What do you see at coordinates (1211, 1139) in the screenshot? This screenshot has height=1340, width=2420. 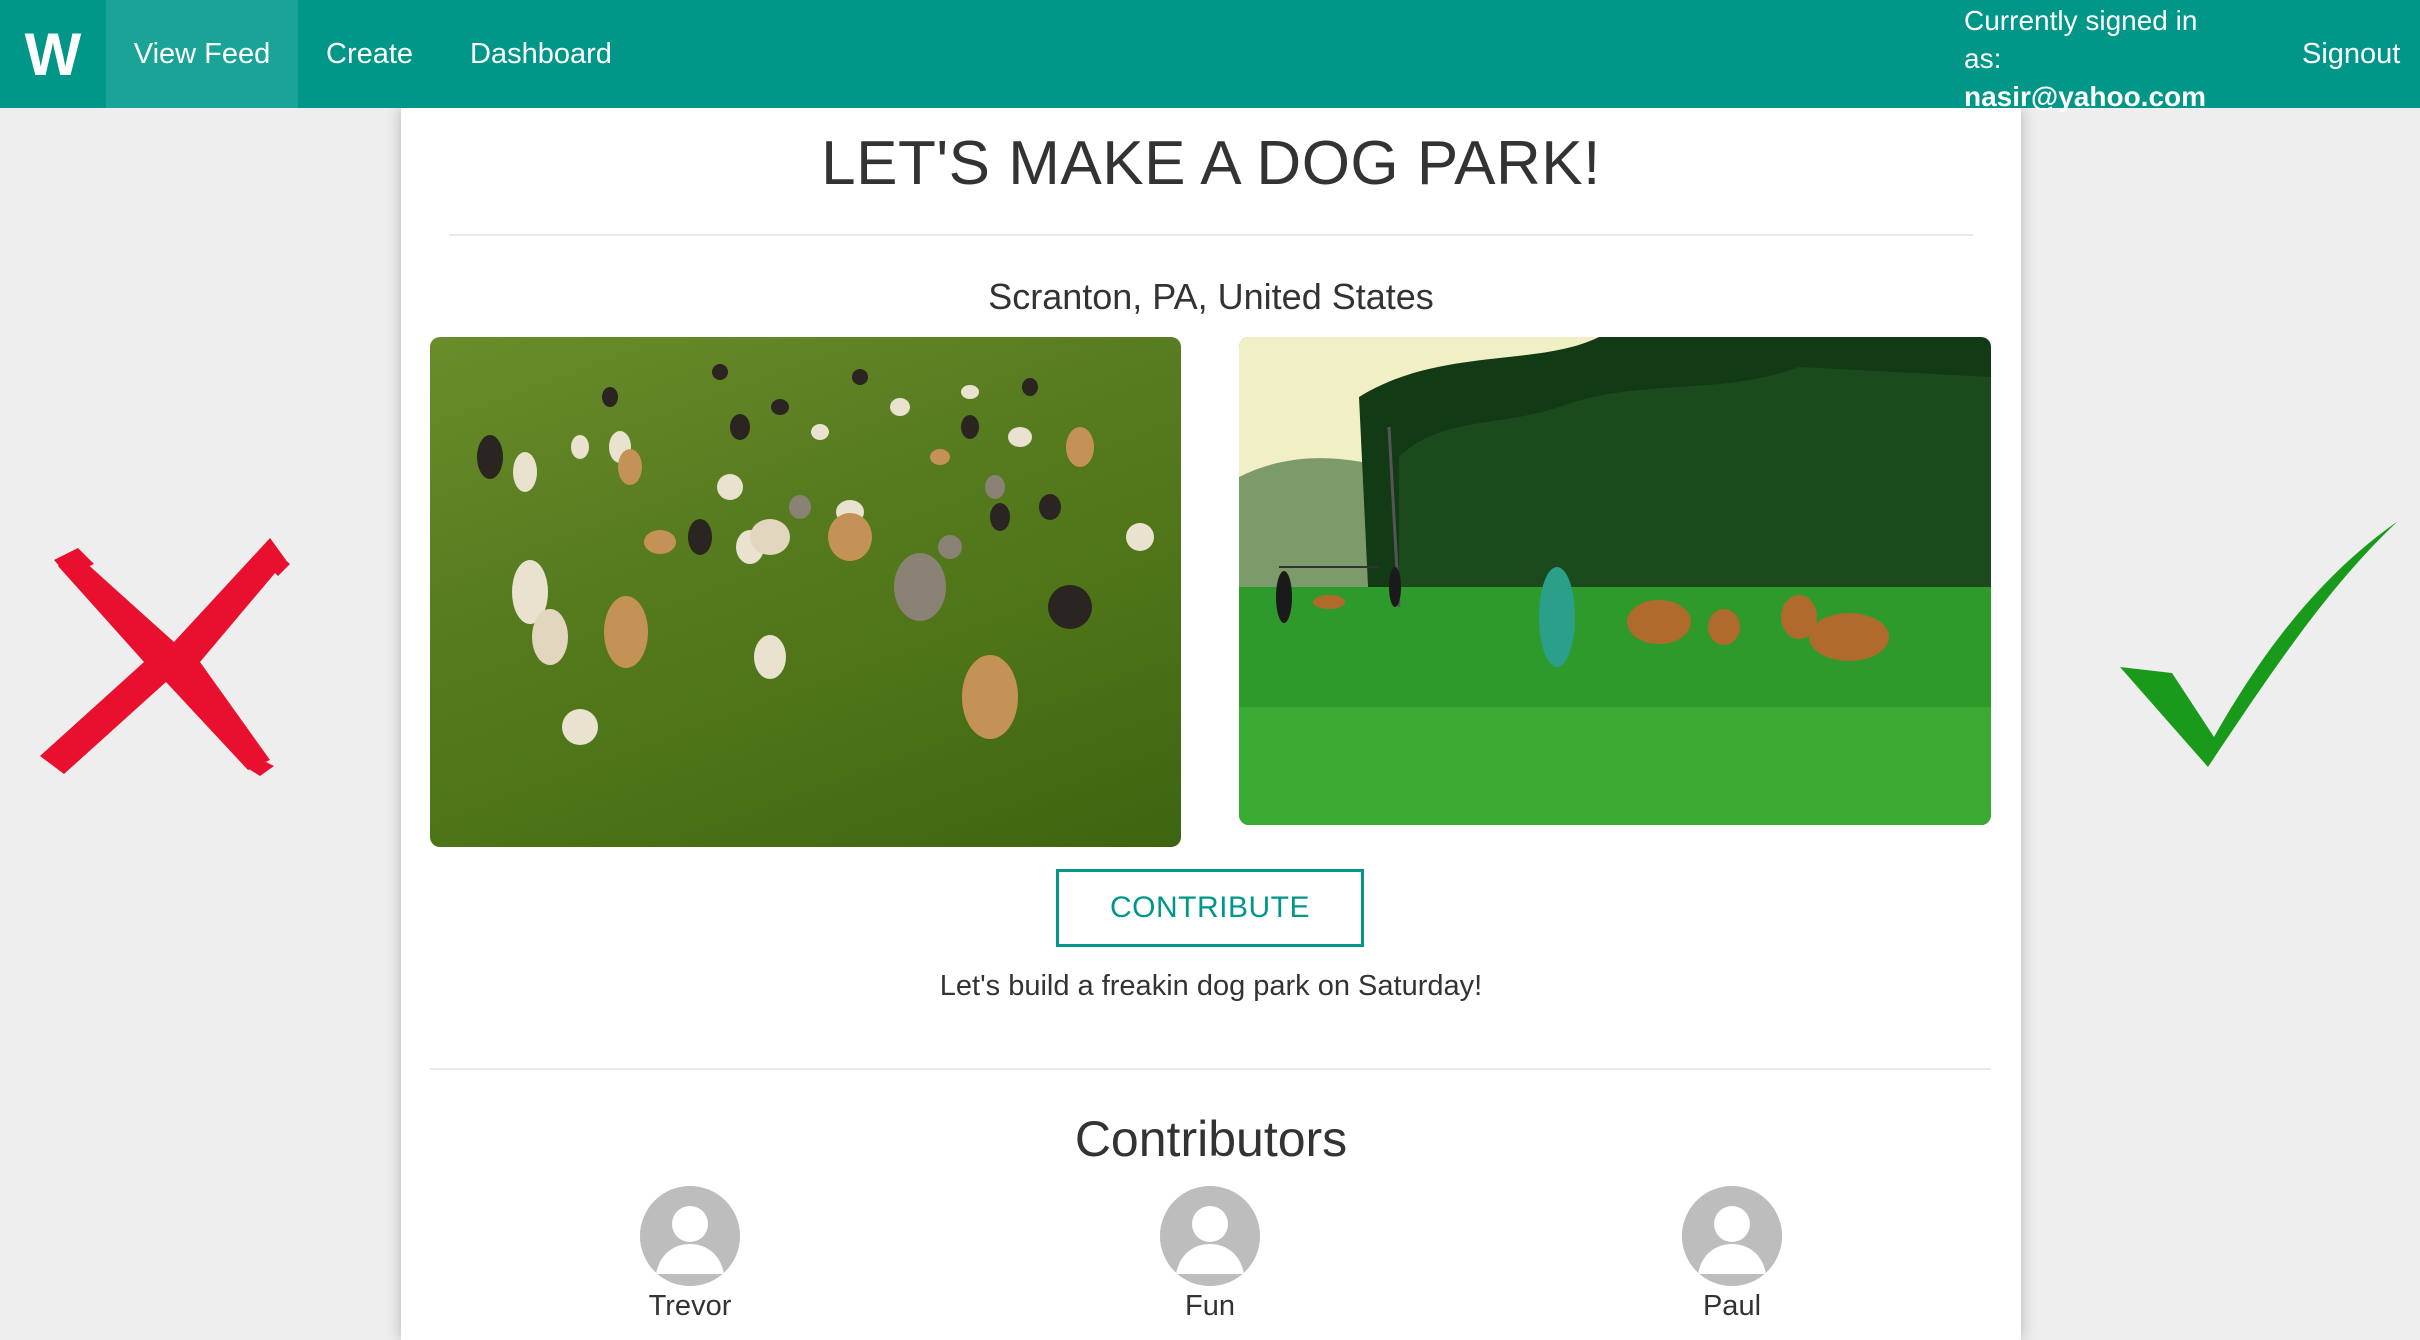 I see `contributors-heading: Contributors` at bounding box center [1211, 1139].